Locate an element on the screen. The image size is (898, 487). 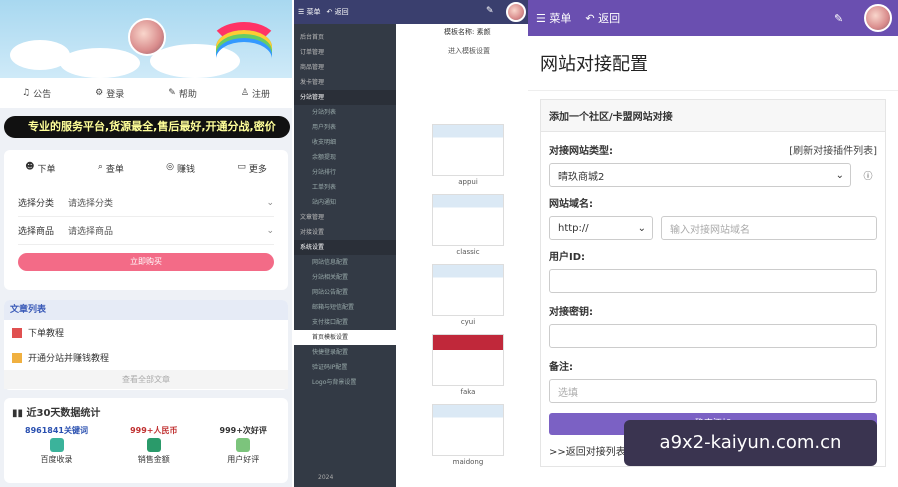
buy-button: 立即购买 is located at coordinates (146, 262).